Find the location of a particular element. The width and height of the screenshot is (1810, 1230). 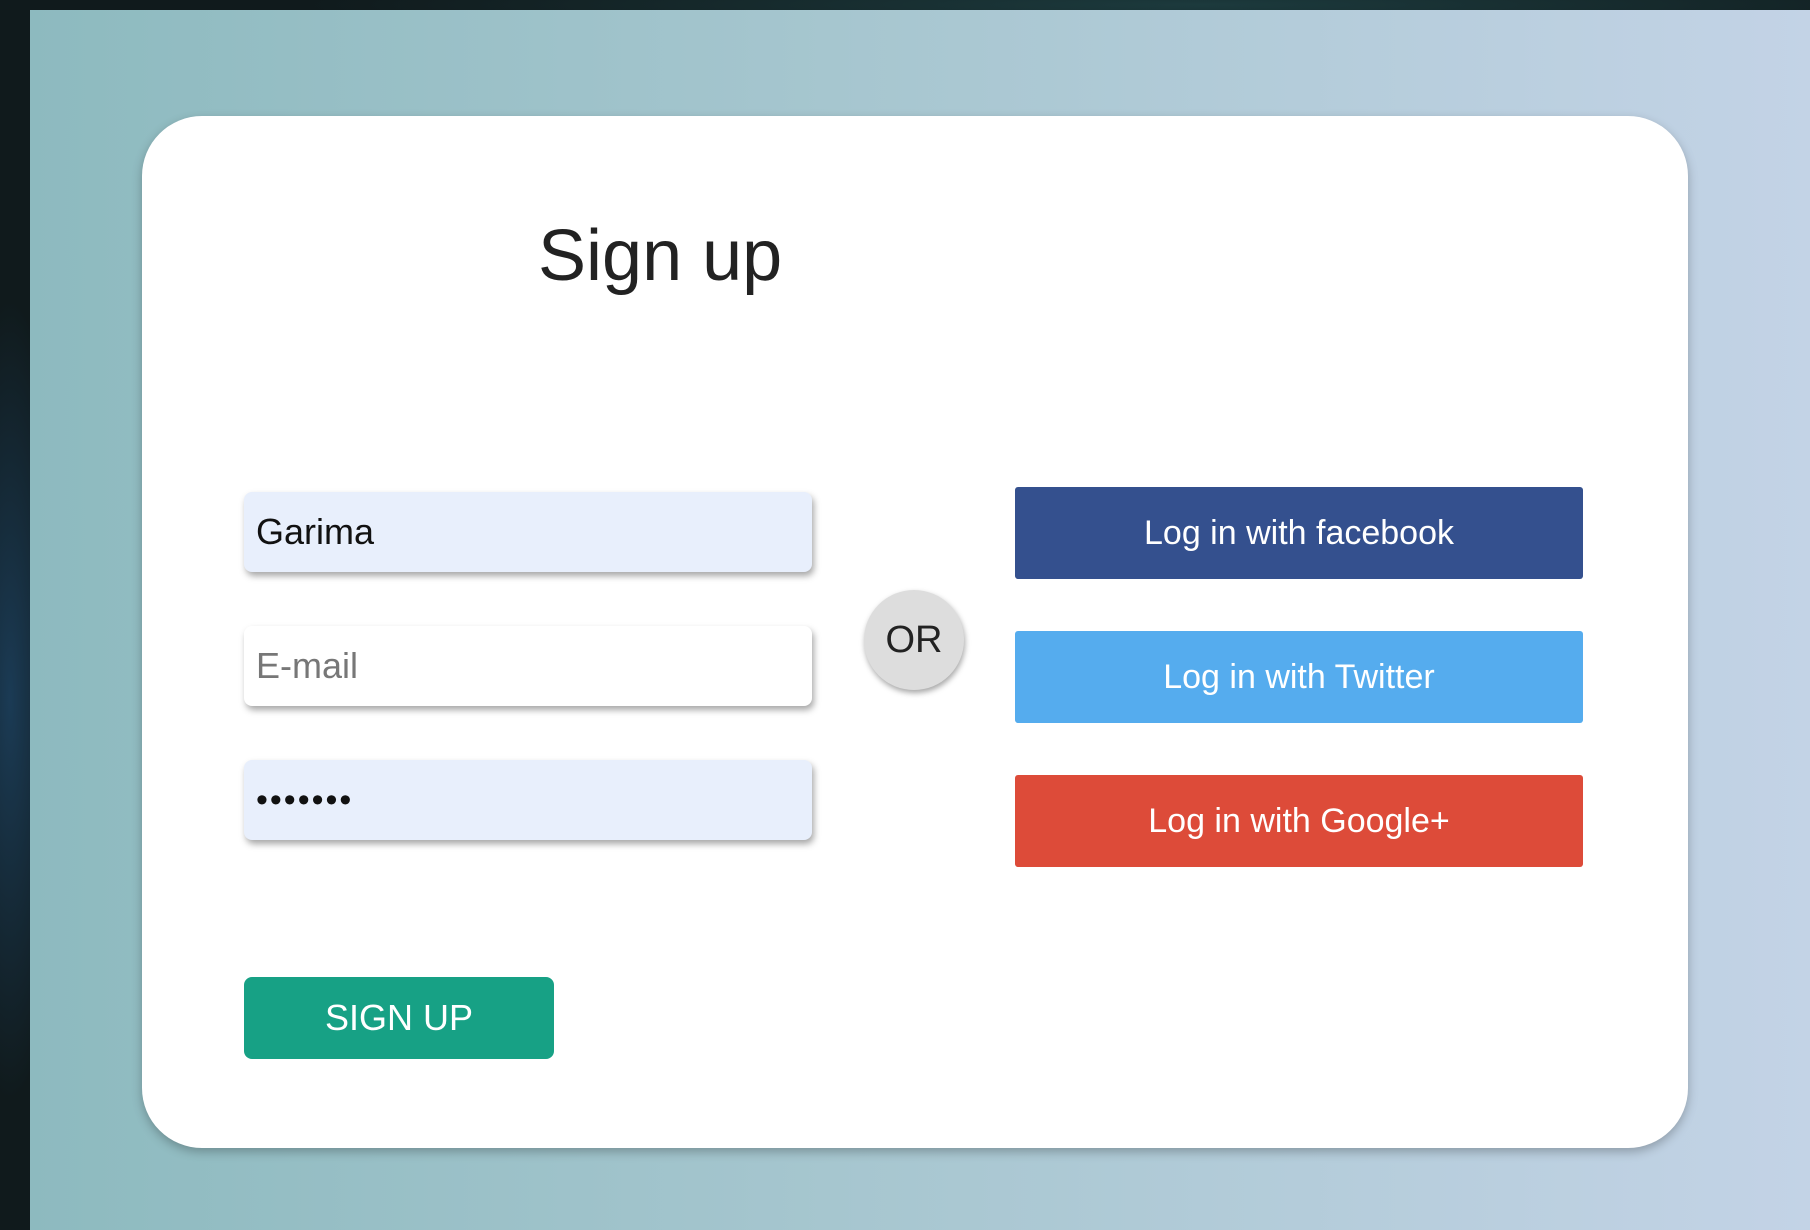

password-input is located at coordinates (528, 800).